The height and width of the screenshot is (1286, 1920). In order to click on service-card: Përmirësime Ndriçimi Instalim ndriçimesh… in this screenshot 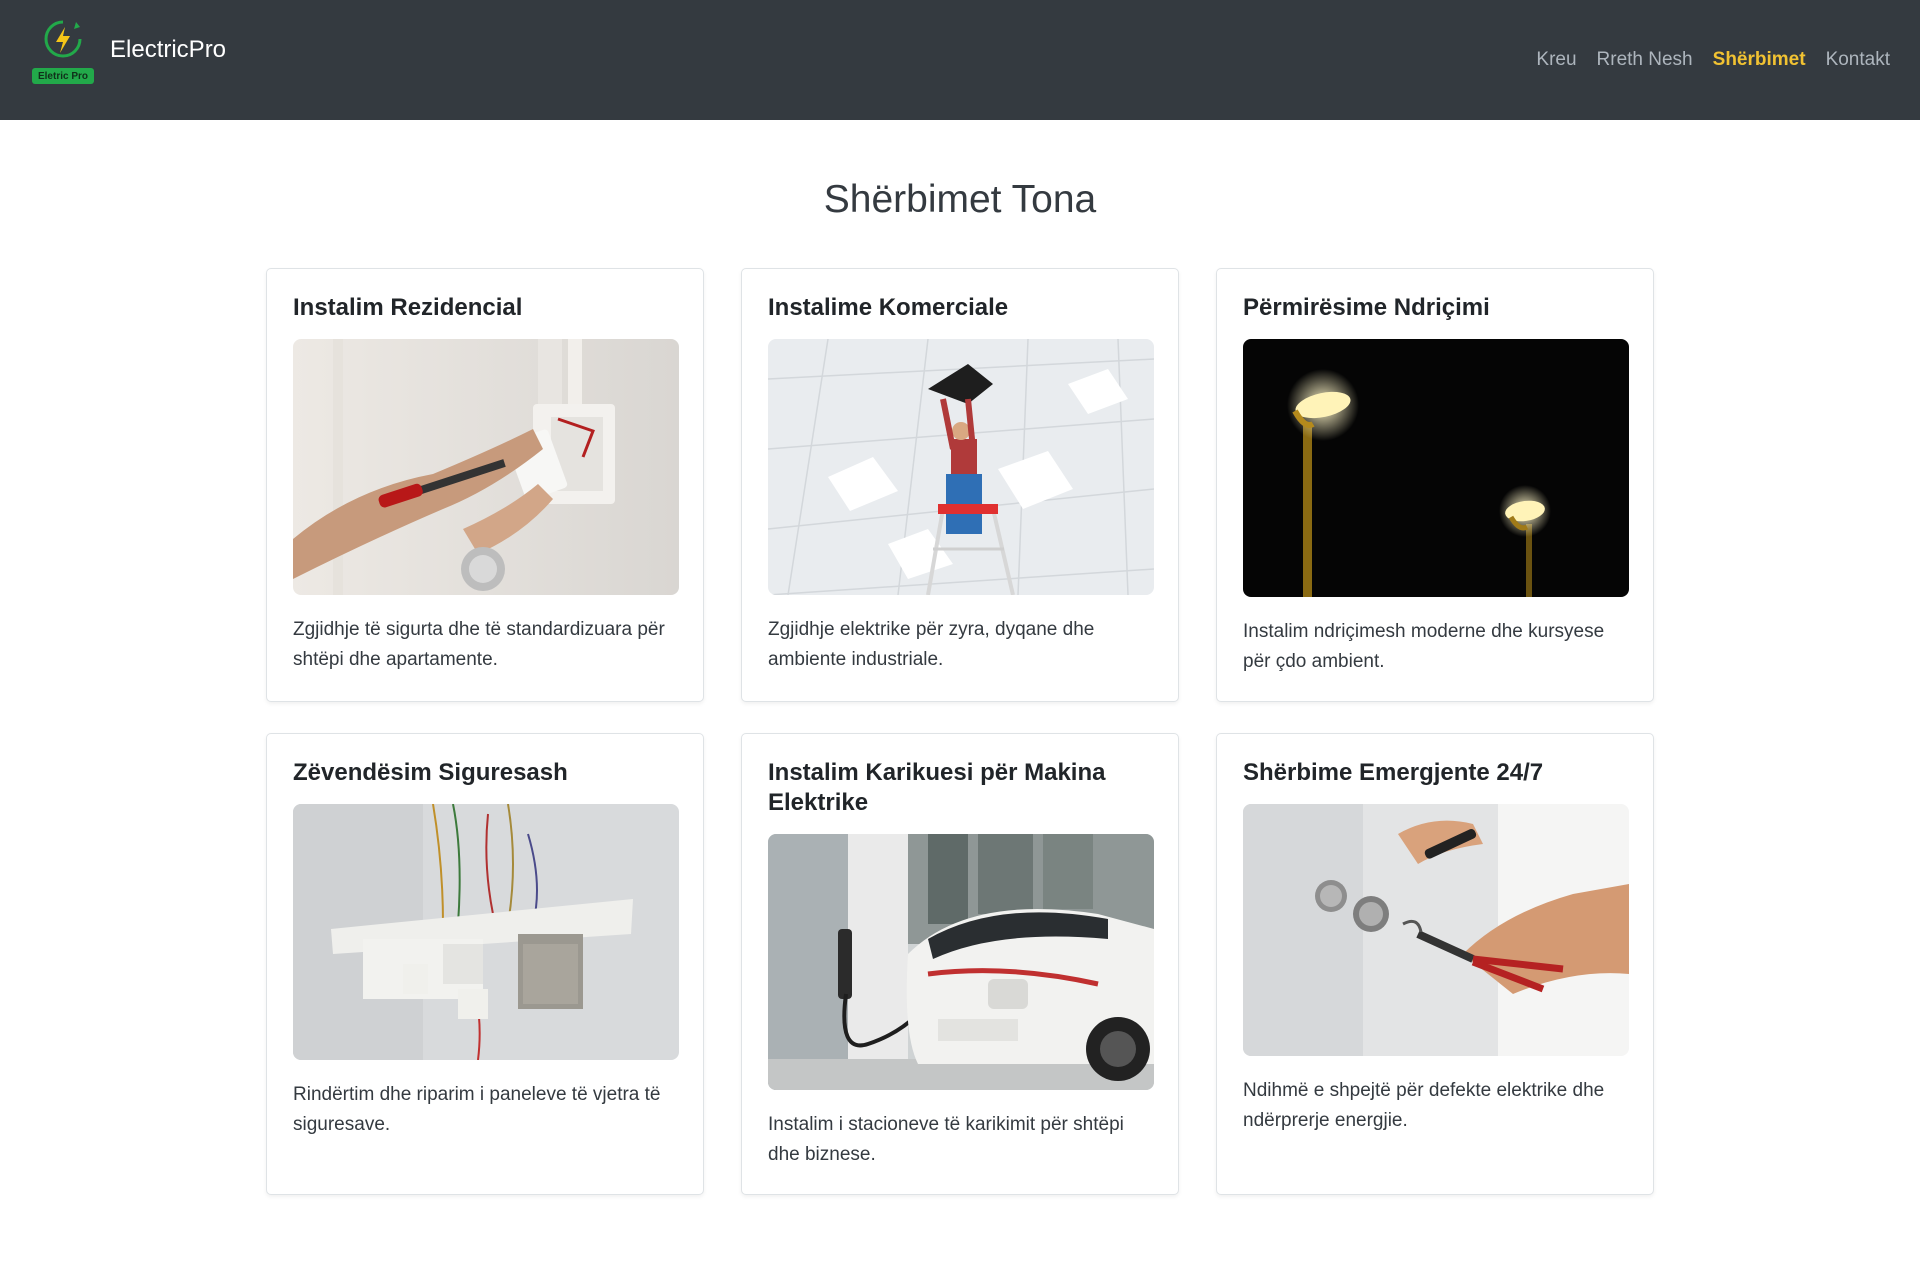, I will do `click(1435, 485)`.